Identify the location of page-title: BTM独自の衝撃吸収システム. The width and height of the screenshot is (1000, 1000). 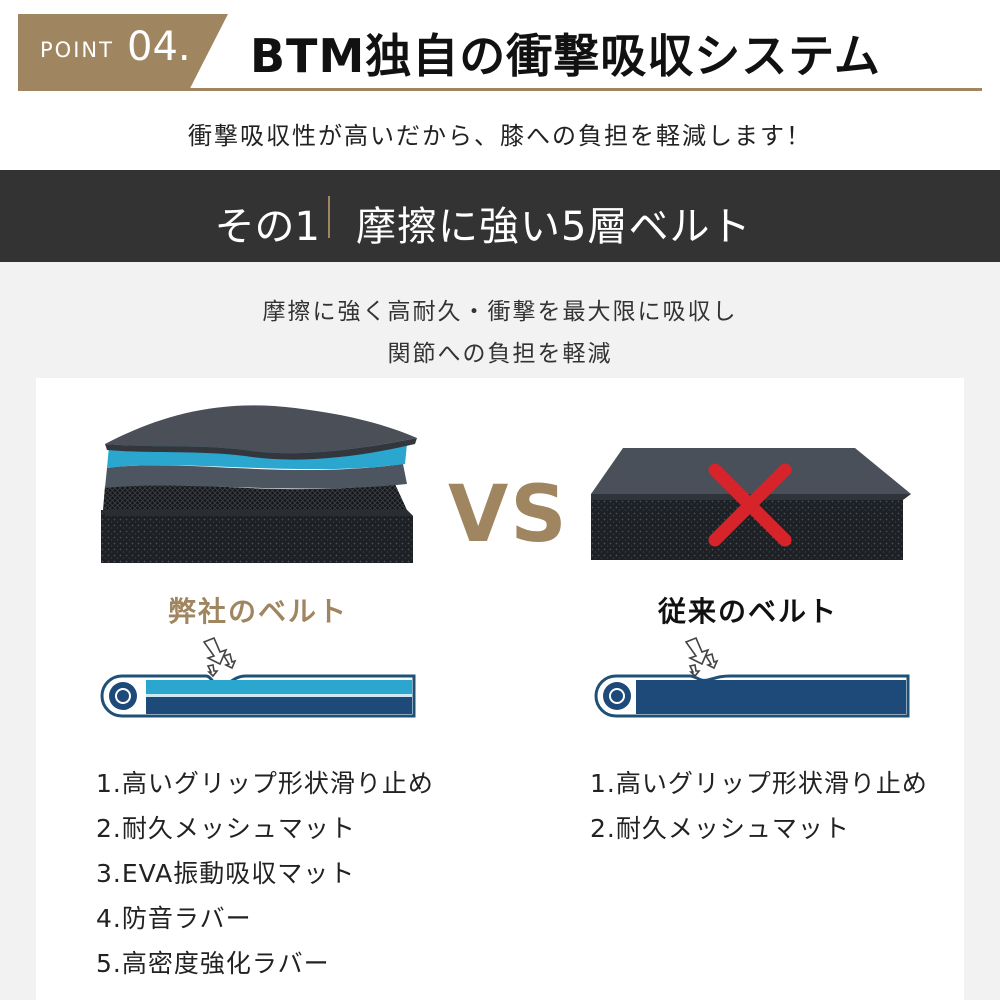
(565, 56).